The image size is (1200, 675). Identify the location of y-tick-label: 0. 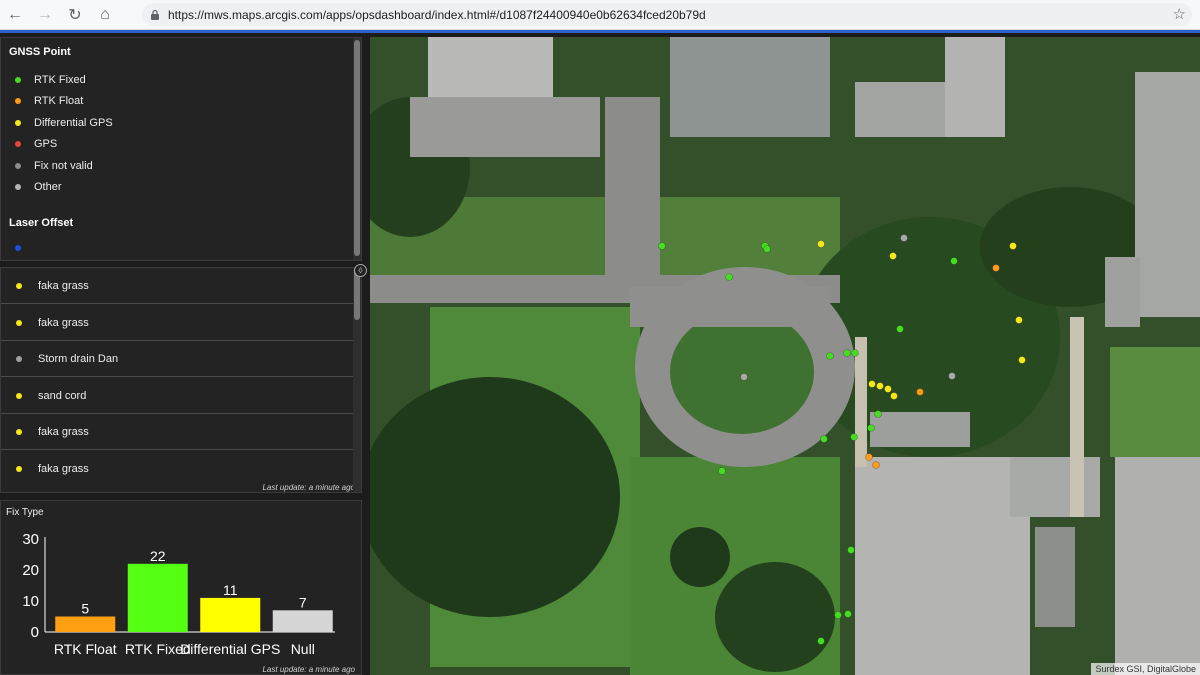
(35, 632).